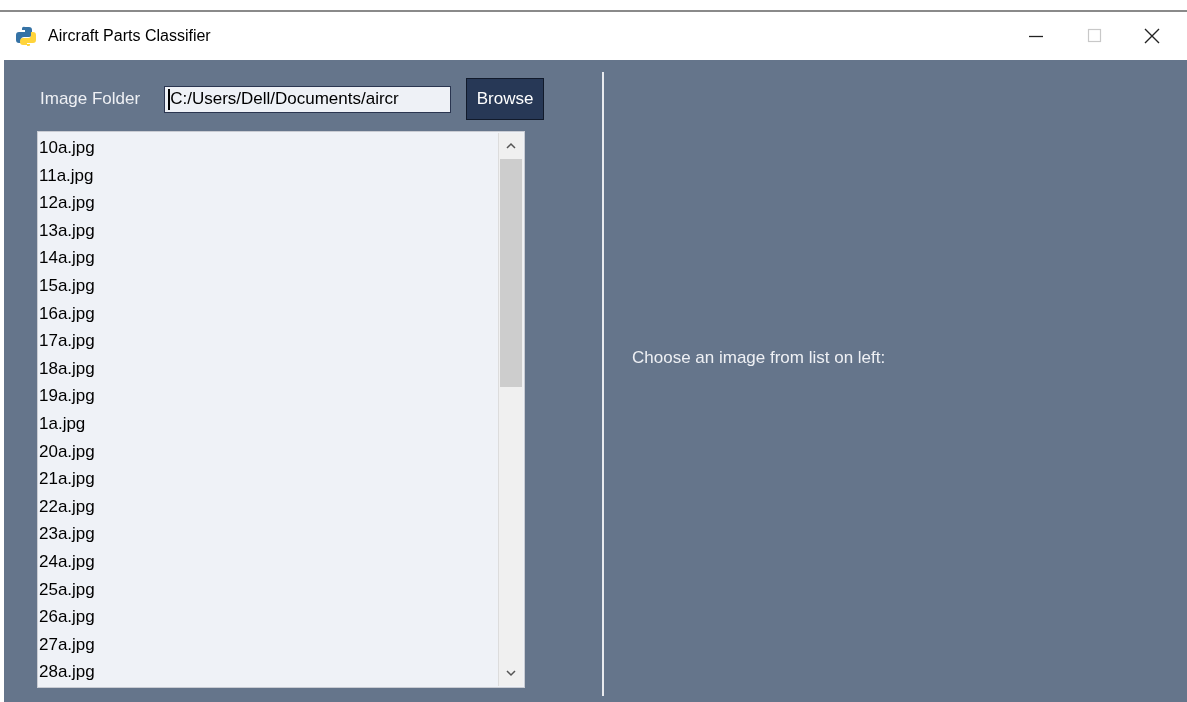 Image resolution: width=1187 pixels, height=702 pixels. Describe the element at coordinates (759, 358) in the screenshot. I see `preview-message: Choose an image from list on left:` at that location.